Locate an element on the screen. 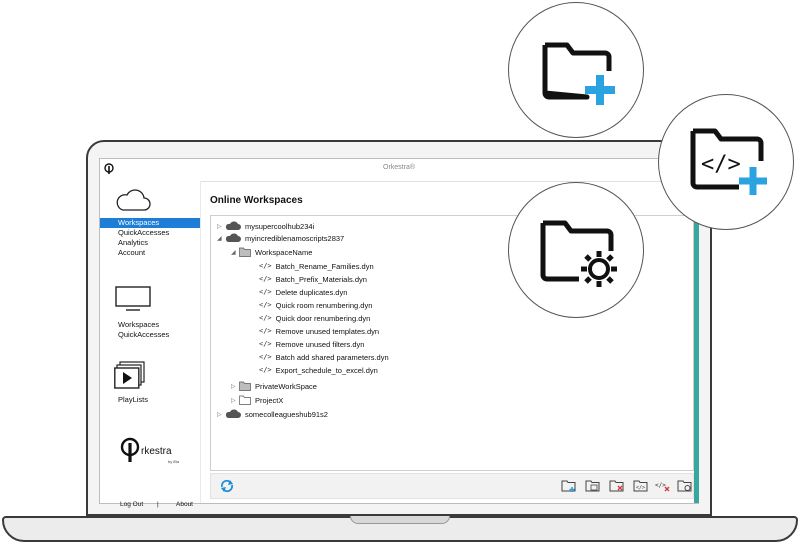 This screenshot has width=800, height=559. sidebar-item-account: Account is located at coordinates (150, 253).